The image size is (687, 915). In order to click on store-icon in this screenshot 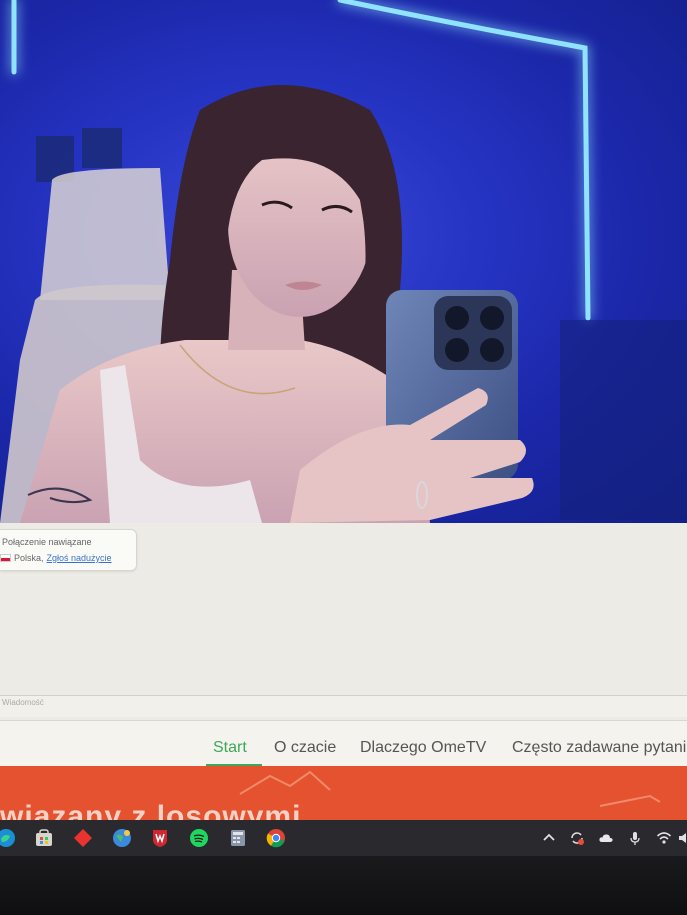, I will do `click(44, 838)`.